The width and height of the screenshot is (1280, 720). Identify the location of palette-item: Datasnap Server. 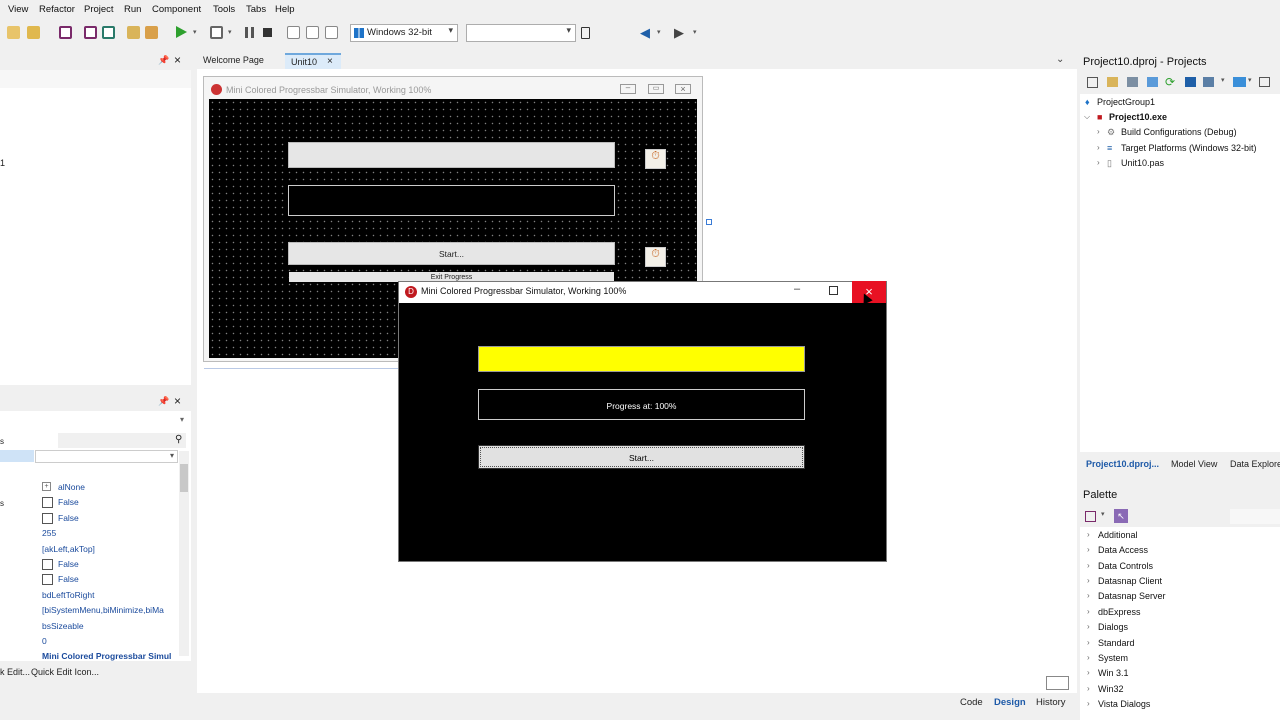
(1132, 596).